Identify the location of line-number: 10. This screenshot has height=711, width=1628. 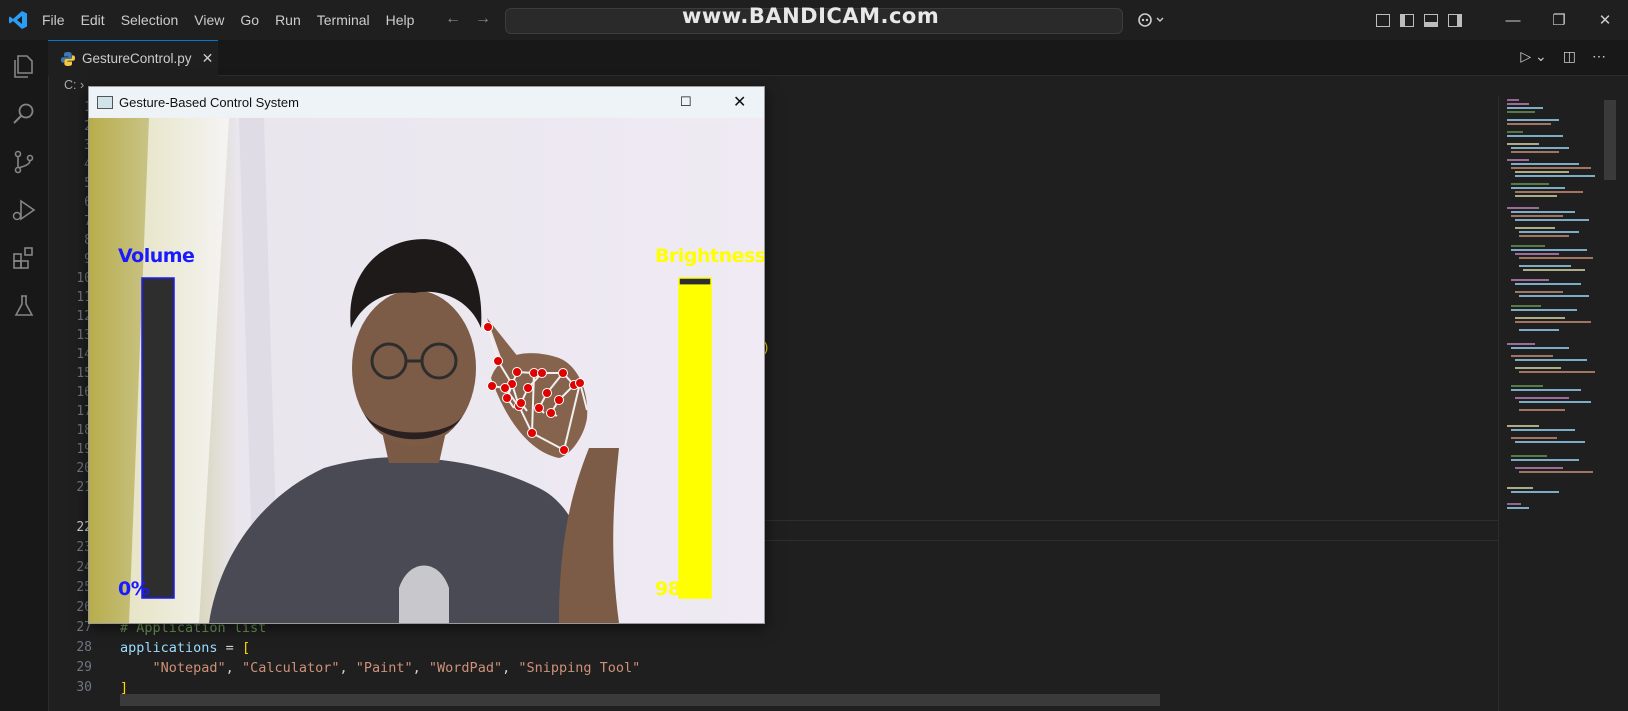
(84, 278).